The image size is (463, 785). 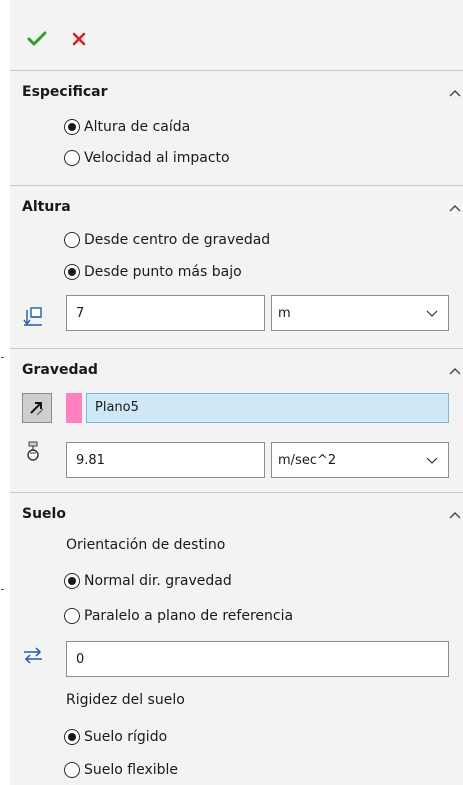 I want to click on radio-suelo-rigido: Suelo rígido, so click(x=115, y=737).